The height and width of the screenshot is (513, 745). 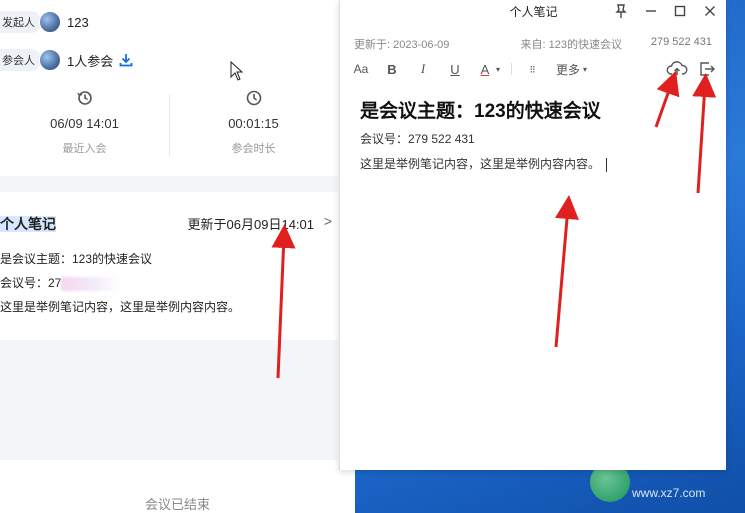 What do you see at coordinates (237, 71) in the screenshot?
I see `mouse-cursor-icon` at bounding box center [237, 71].